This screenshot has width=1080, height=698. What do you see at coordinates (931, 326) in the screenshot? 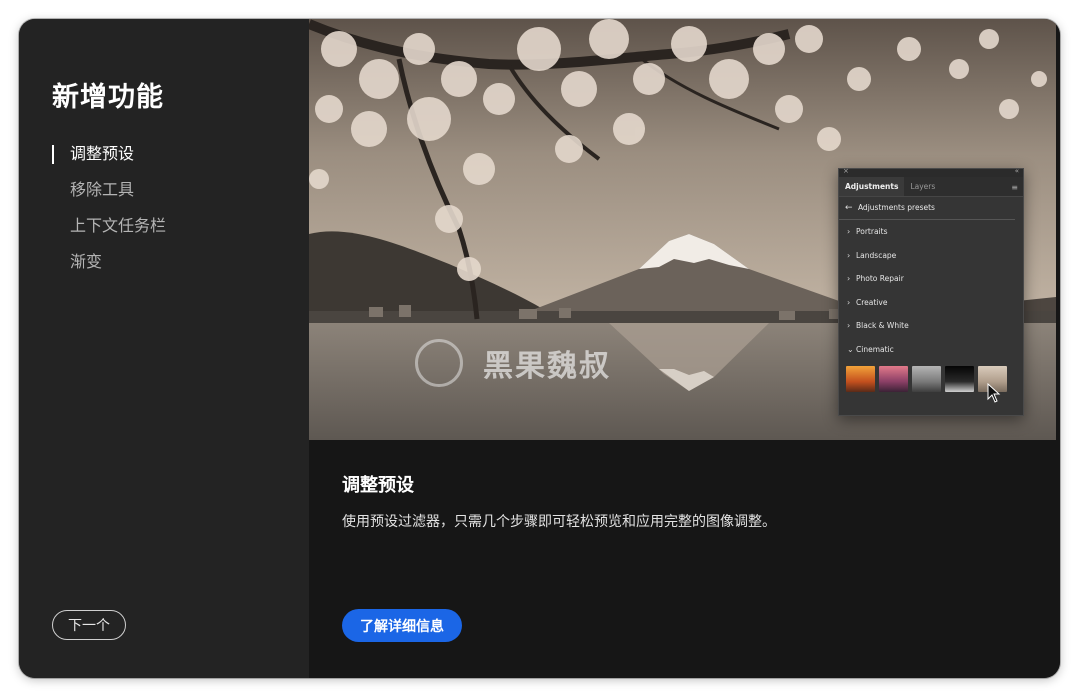
I see `preset-black-white: › Black & White` at bounding box center [931, 326].